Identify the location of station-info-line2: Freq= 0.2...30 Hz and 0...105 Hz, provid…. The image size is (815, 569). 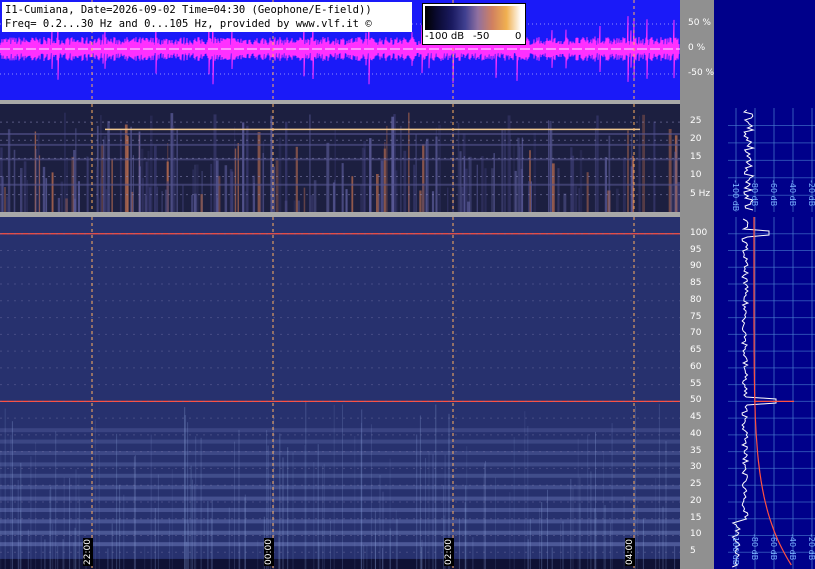
(188, 24).